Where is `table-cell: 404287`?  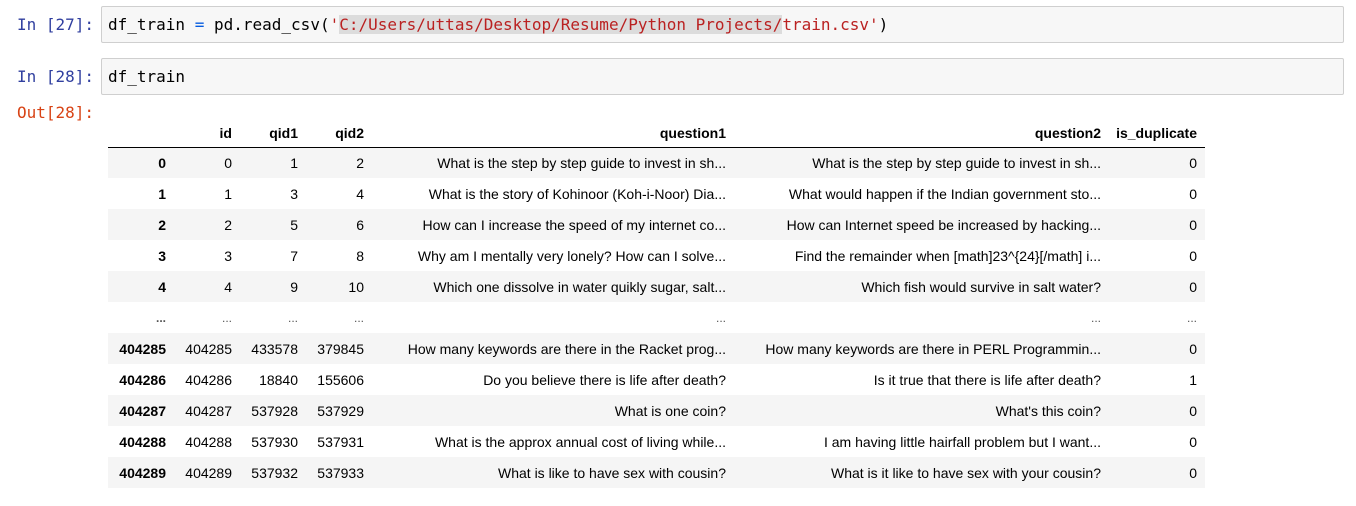 table-cell: 404287 is located at coordinates (208, 410).